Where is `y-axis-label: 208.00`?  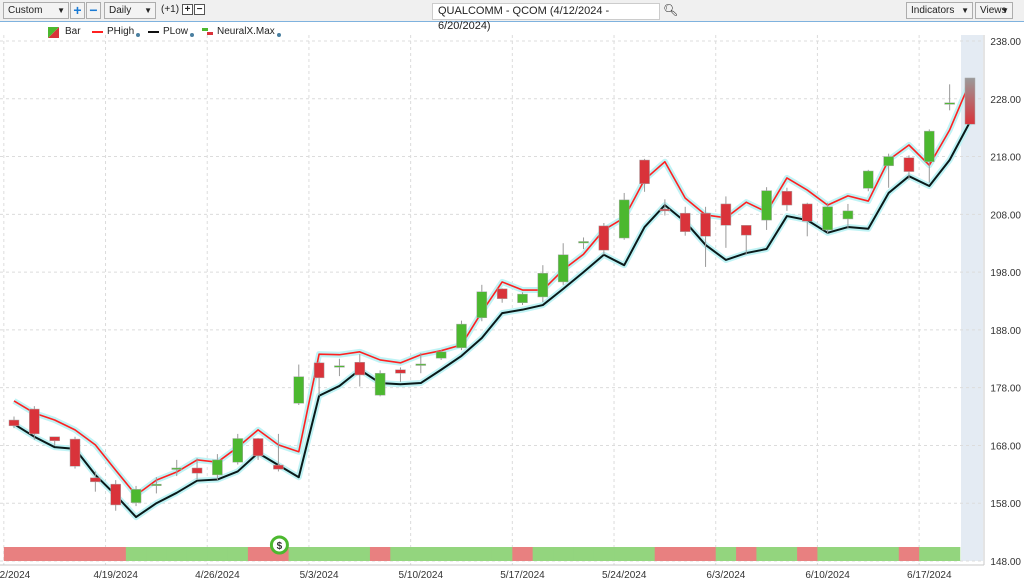 y-axis-label: 208.00 is located at coordinates (1005, 215).